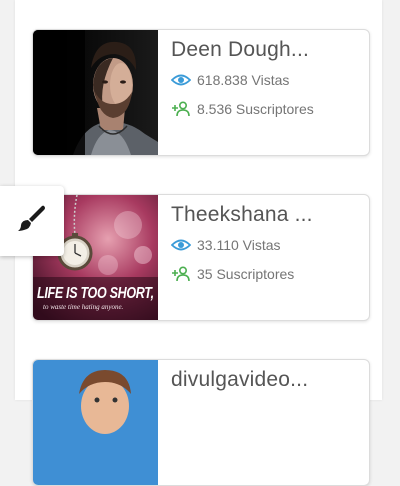 Image resolution: width=400 pixels, height=486 pixels. I want to click on views-row: 33.110 Vistas, so click(226, 245).